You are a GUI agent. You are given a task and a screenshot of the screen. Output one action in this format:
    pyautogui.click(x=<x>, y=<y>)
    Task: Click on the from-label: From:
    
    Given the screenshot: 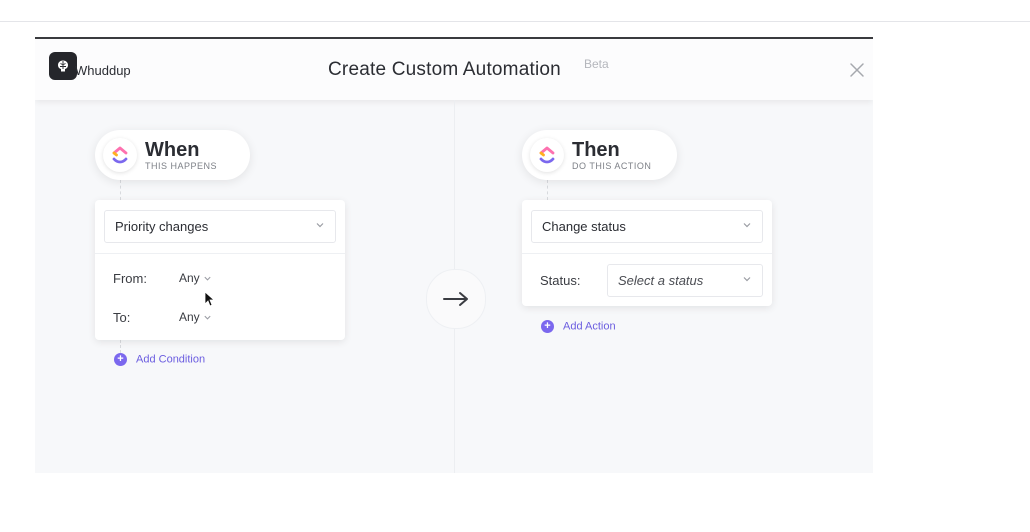 What is the action you would take?
    pyautogui.click(x=130, y=278)
    